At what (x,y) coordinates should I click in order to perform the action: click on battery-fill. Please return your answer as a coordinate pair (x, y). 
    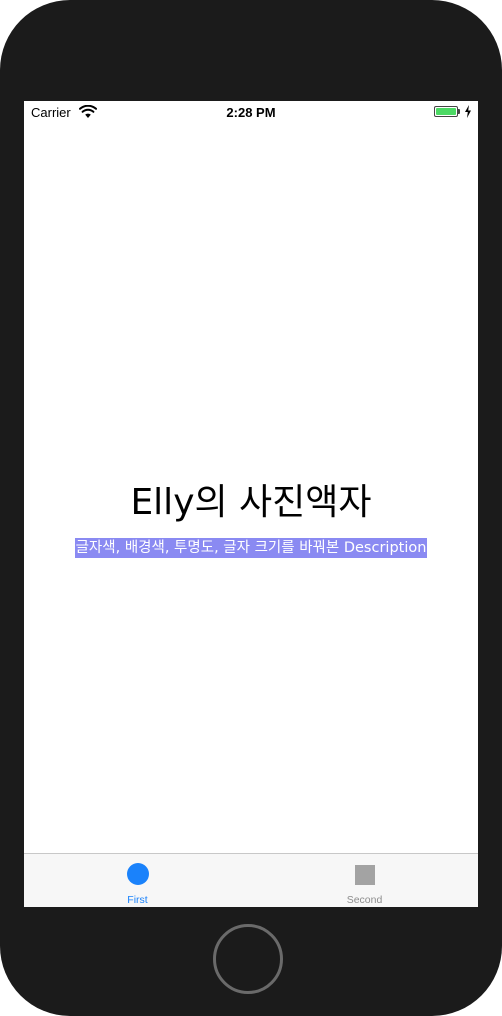
    Looking at the image, I should click on (446, 111).